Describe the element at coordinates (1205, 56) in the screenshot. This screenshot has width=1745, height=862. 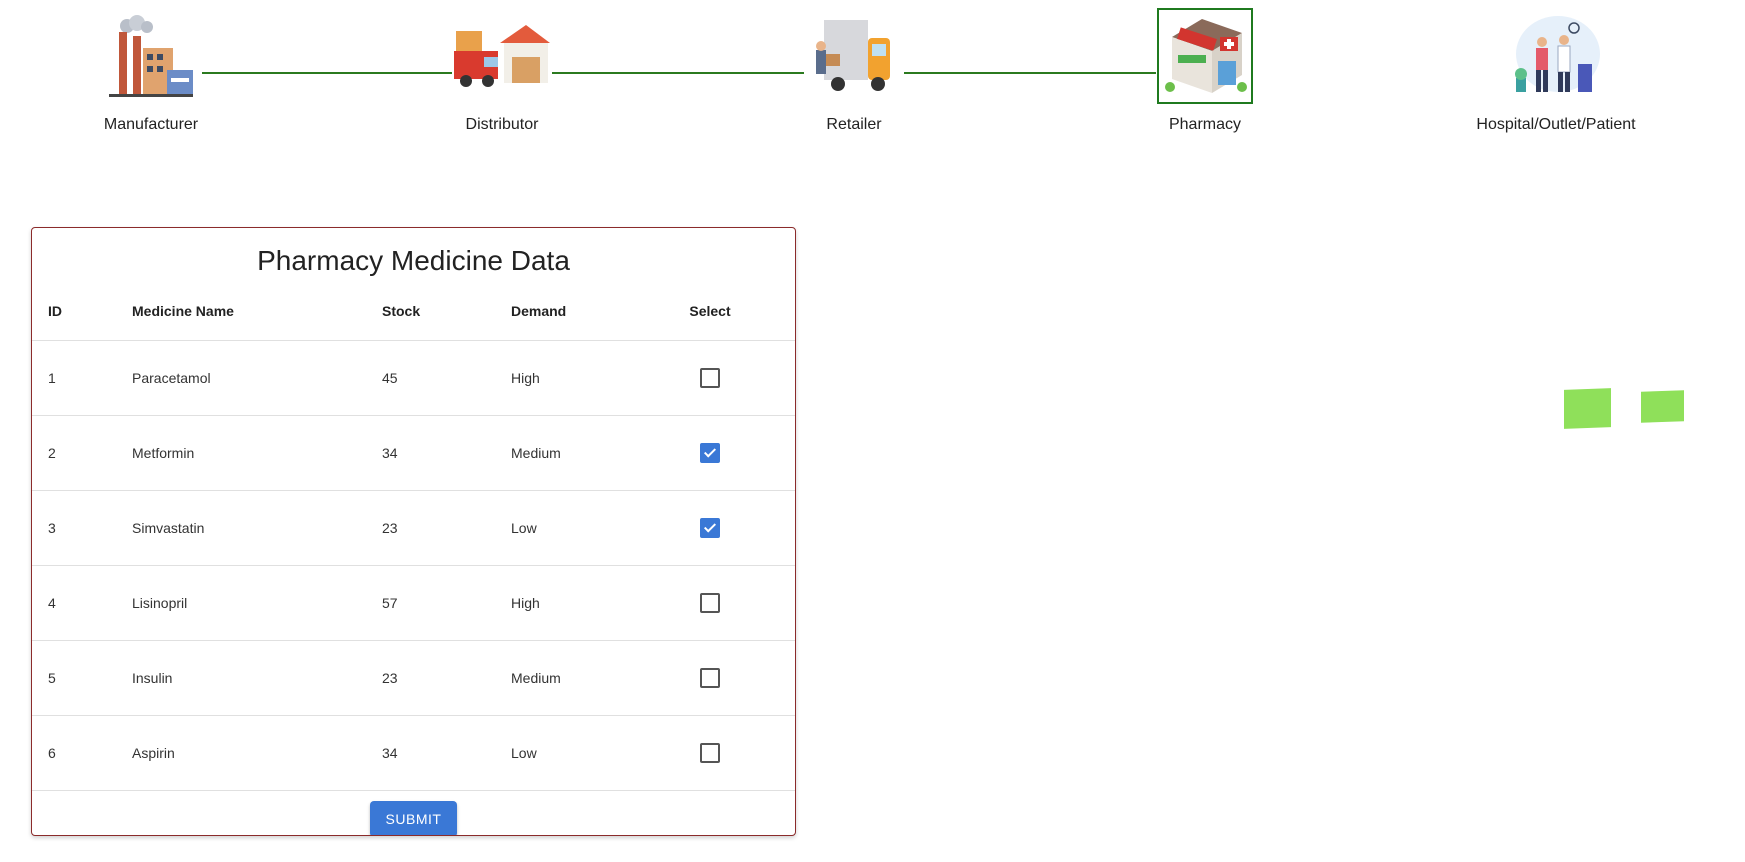
I see `pharmacy-store-icon` at that location.